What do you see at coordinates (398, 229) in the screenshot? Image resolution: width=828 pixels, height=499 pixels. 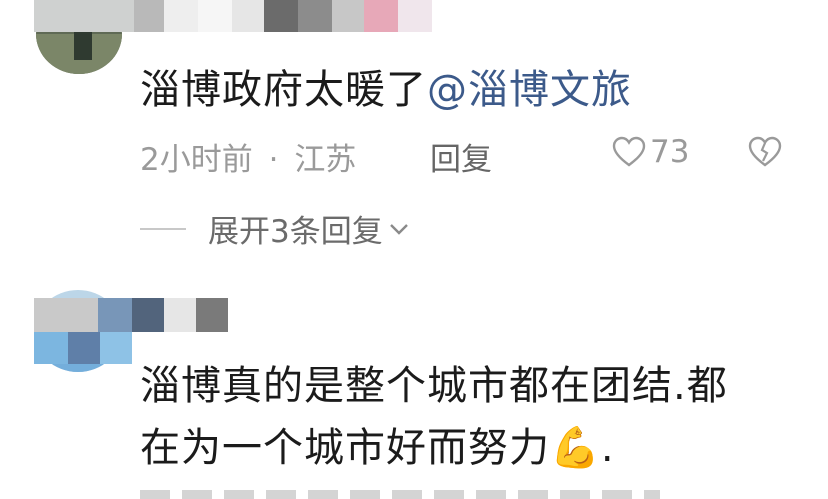 I see `chevron-down-icon` at bounding box center [398, 229].